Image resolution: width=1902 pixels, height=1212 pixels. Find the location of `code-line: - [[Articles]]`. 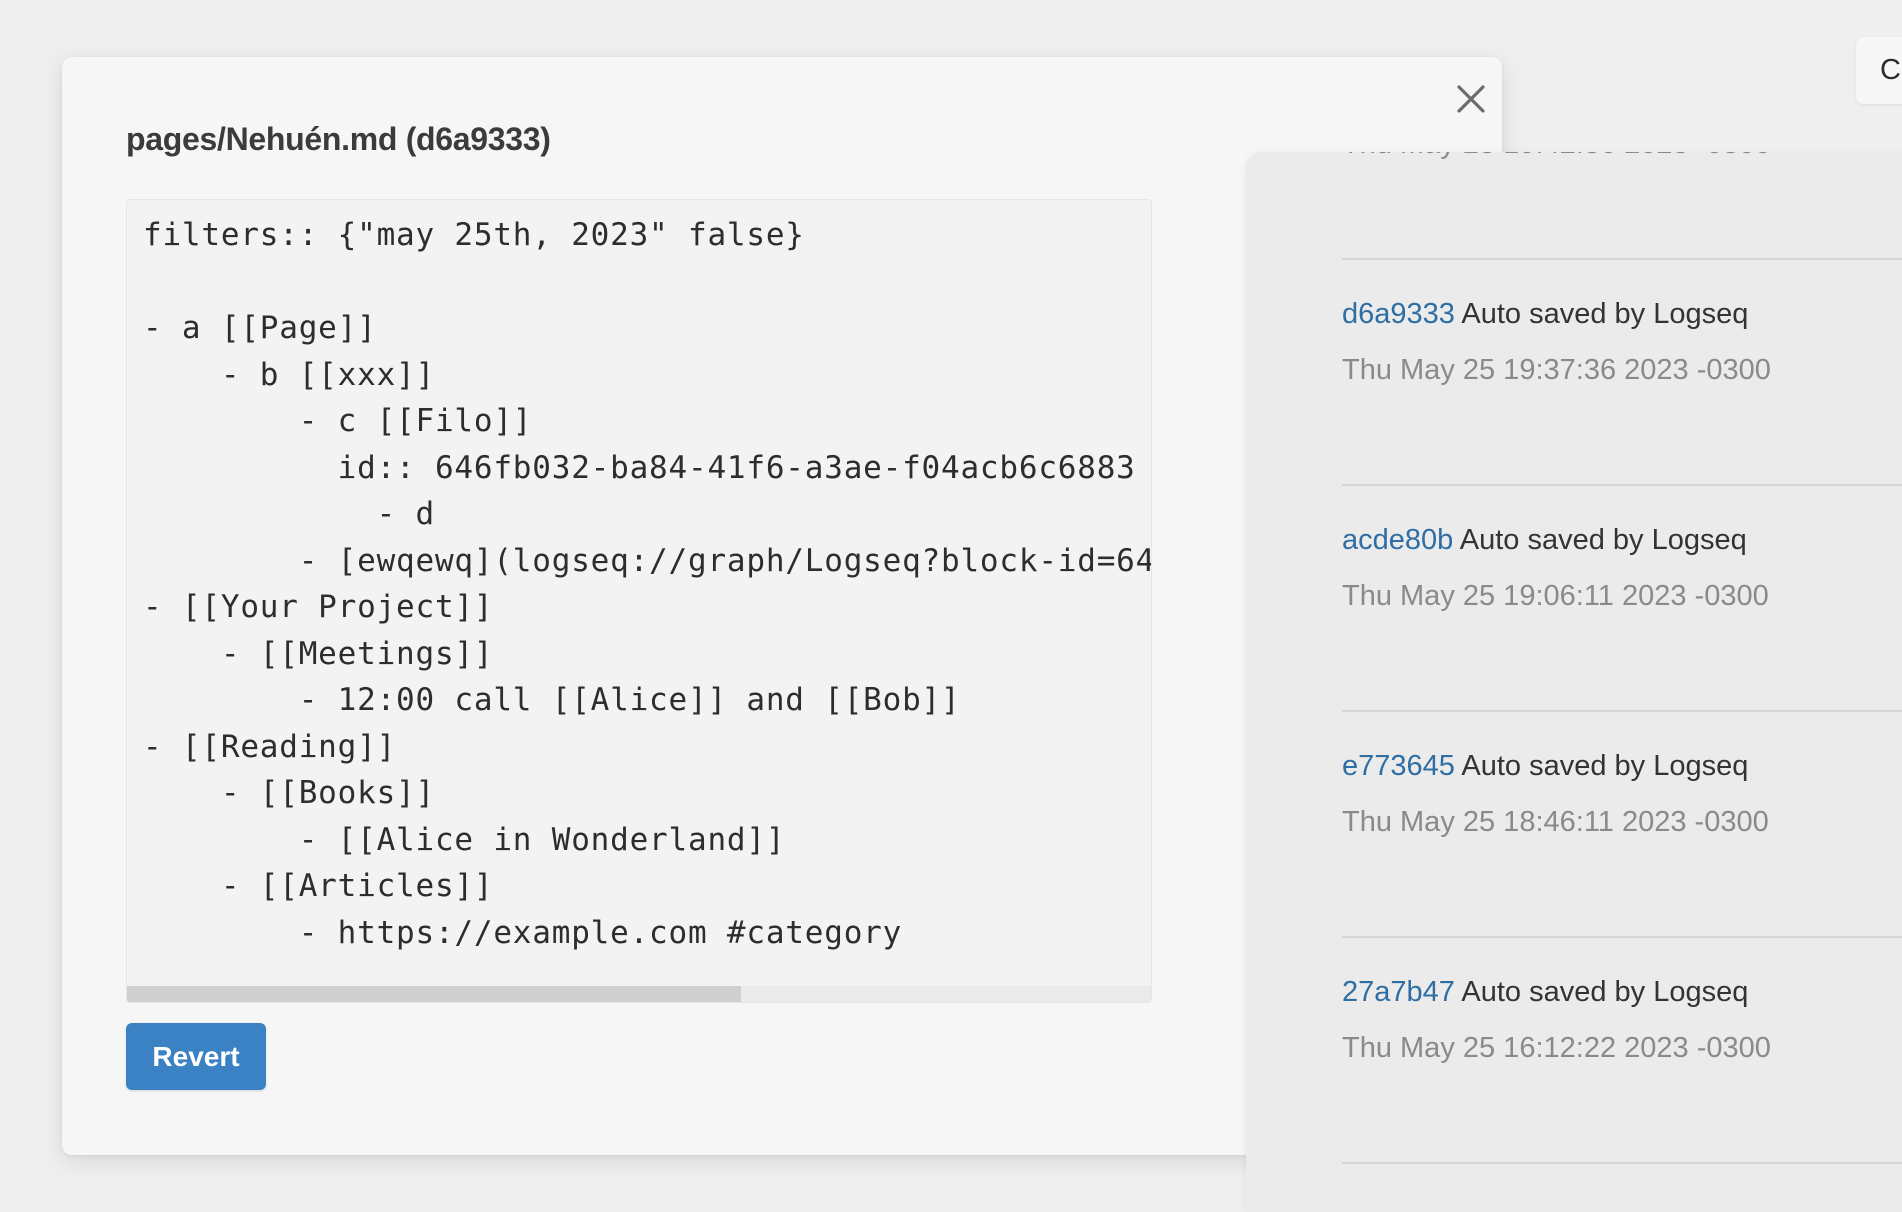

code-line: - [[Articles]] is located at coordinates (318, 886).